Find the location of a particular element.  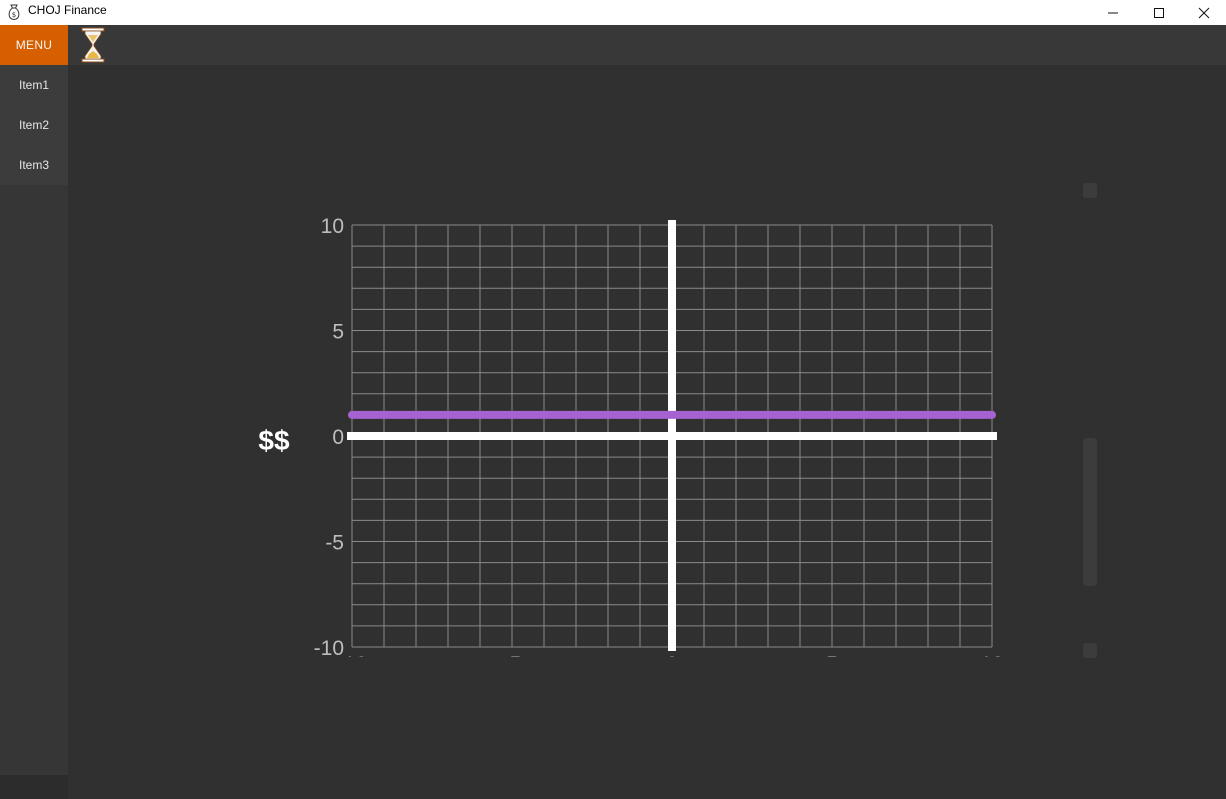

scroll-up-button is located at coordinates (1090, 190).